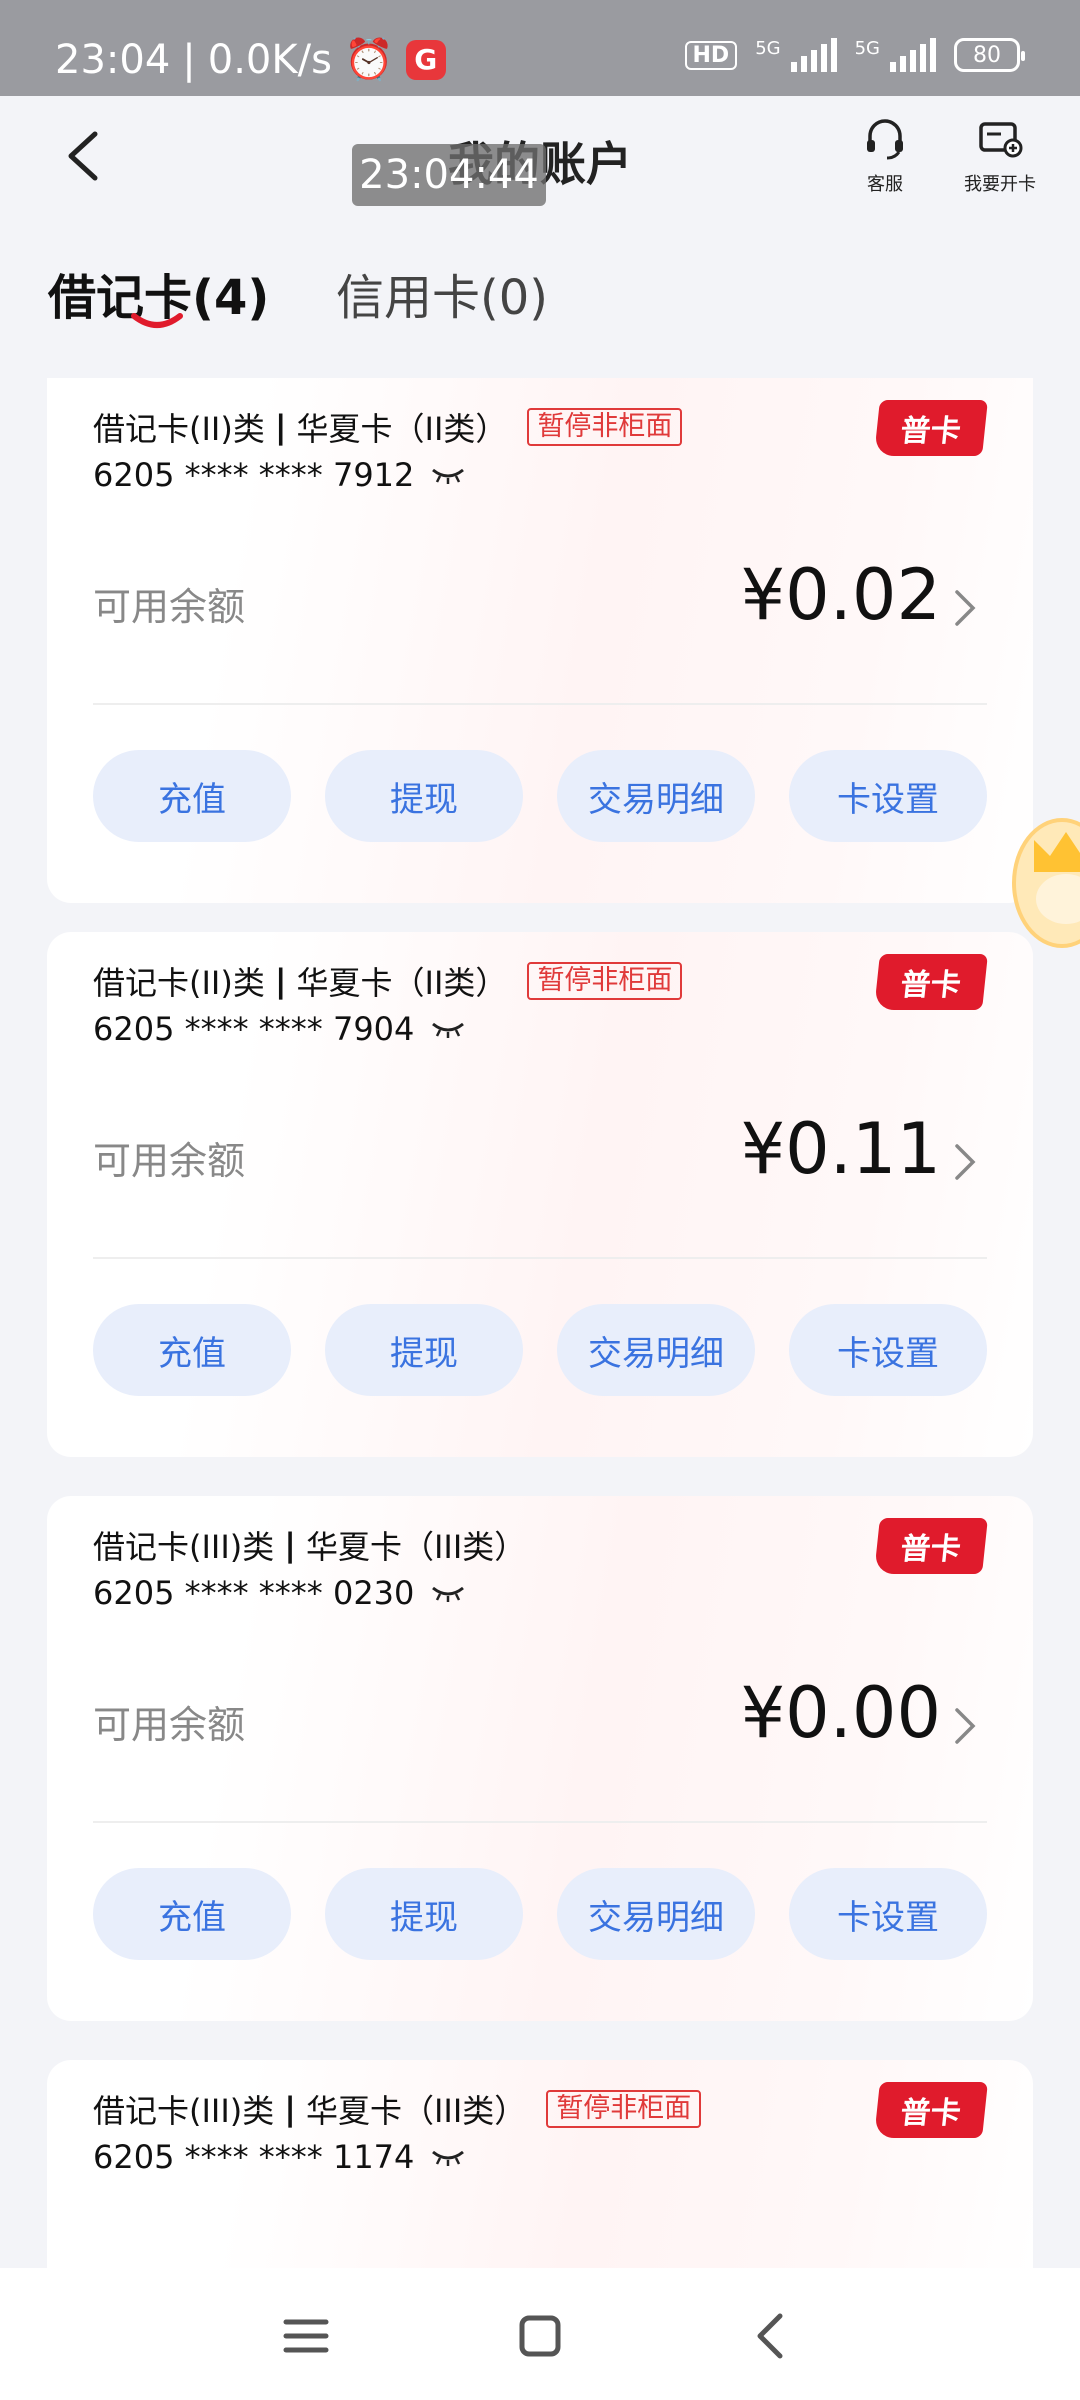 The image size is (1080, 2400). Describe the element at coordinates (885, 139) in the screenshot. I see `headset-icon` at that location.